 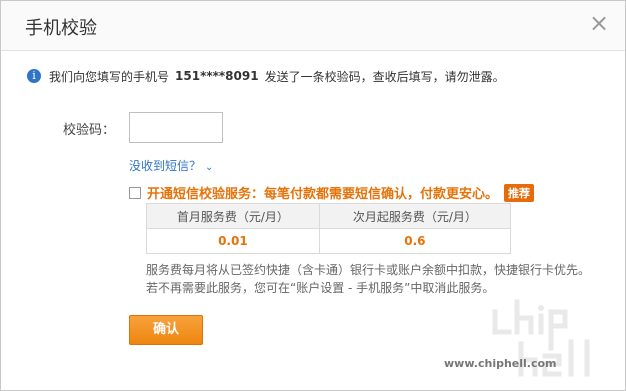 I want to click on fee-header-following-months: 次月起服务费（元/月）, so click(x=415, y=216).